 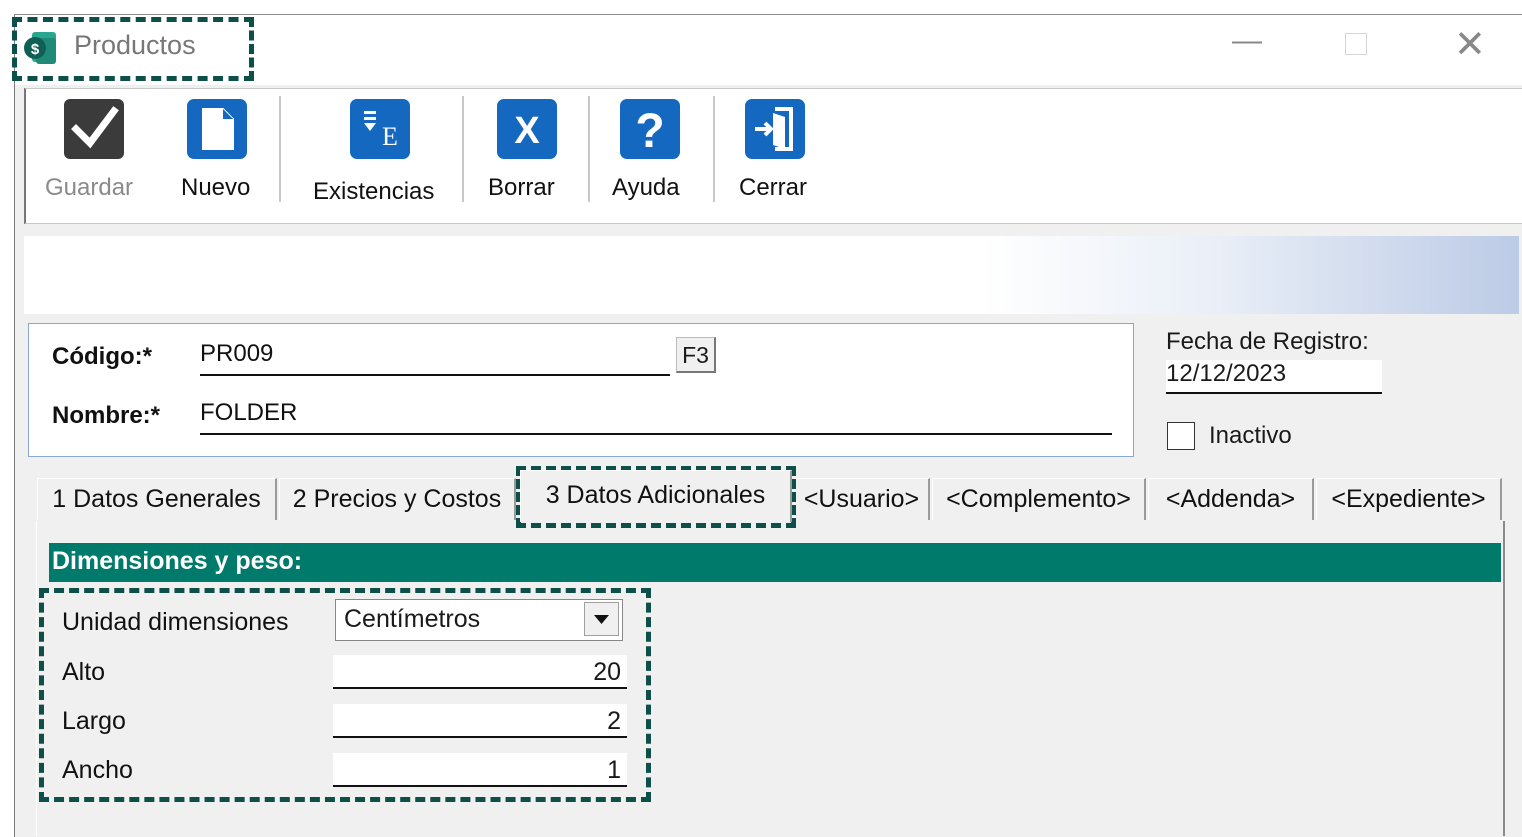 What do you see at coordinates (1470, 44) in the screenshot?
I see `close-button: ✕` at bounding box center [1470, 44].